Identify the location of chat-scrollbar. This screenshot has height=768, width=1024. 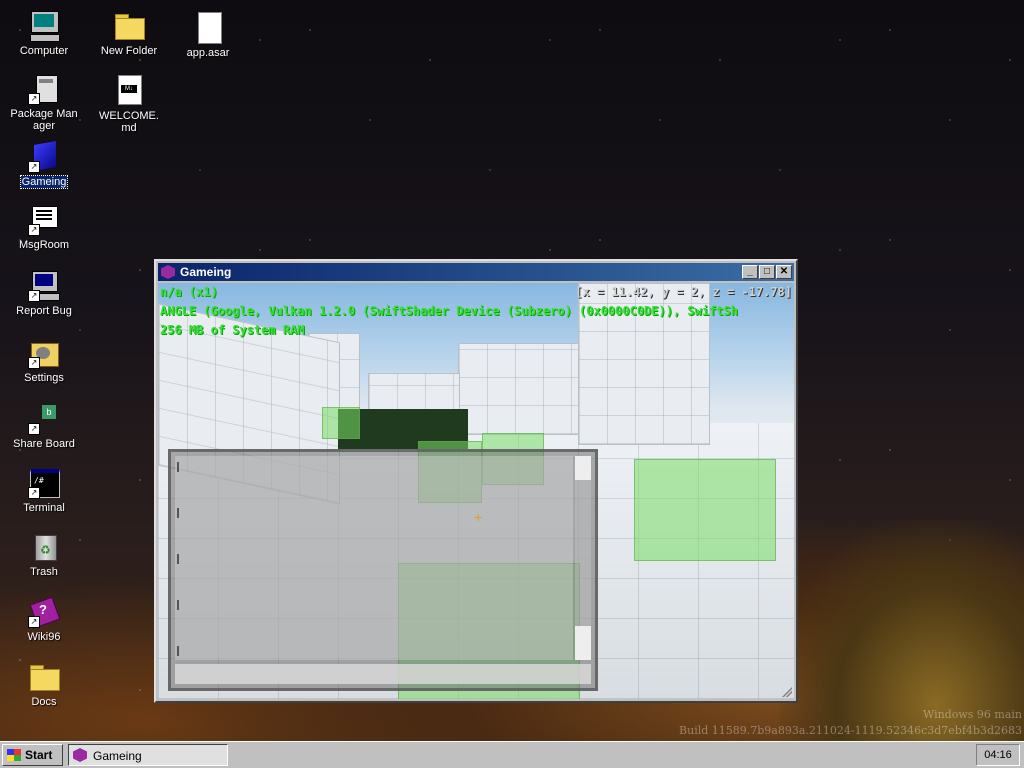
(583, 558).